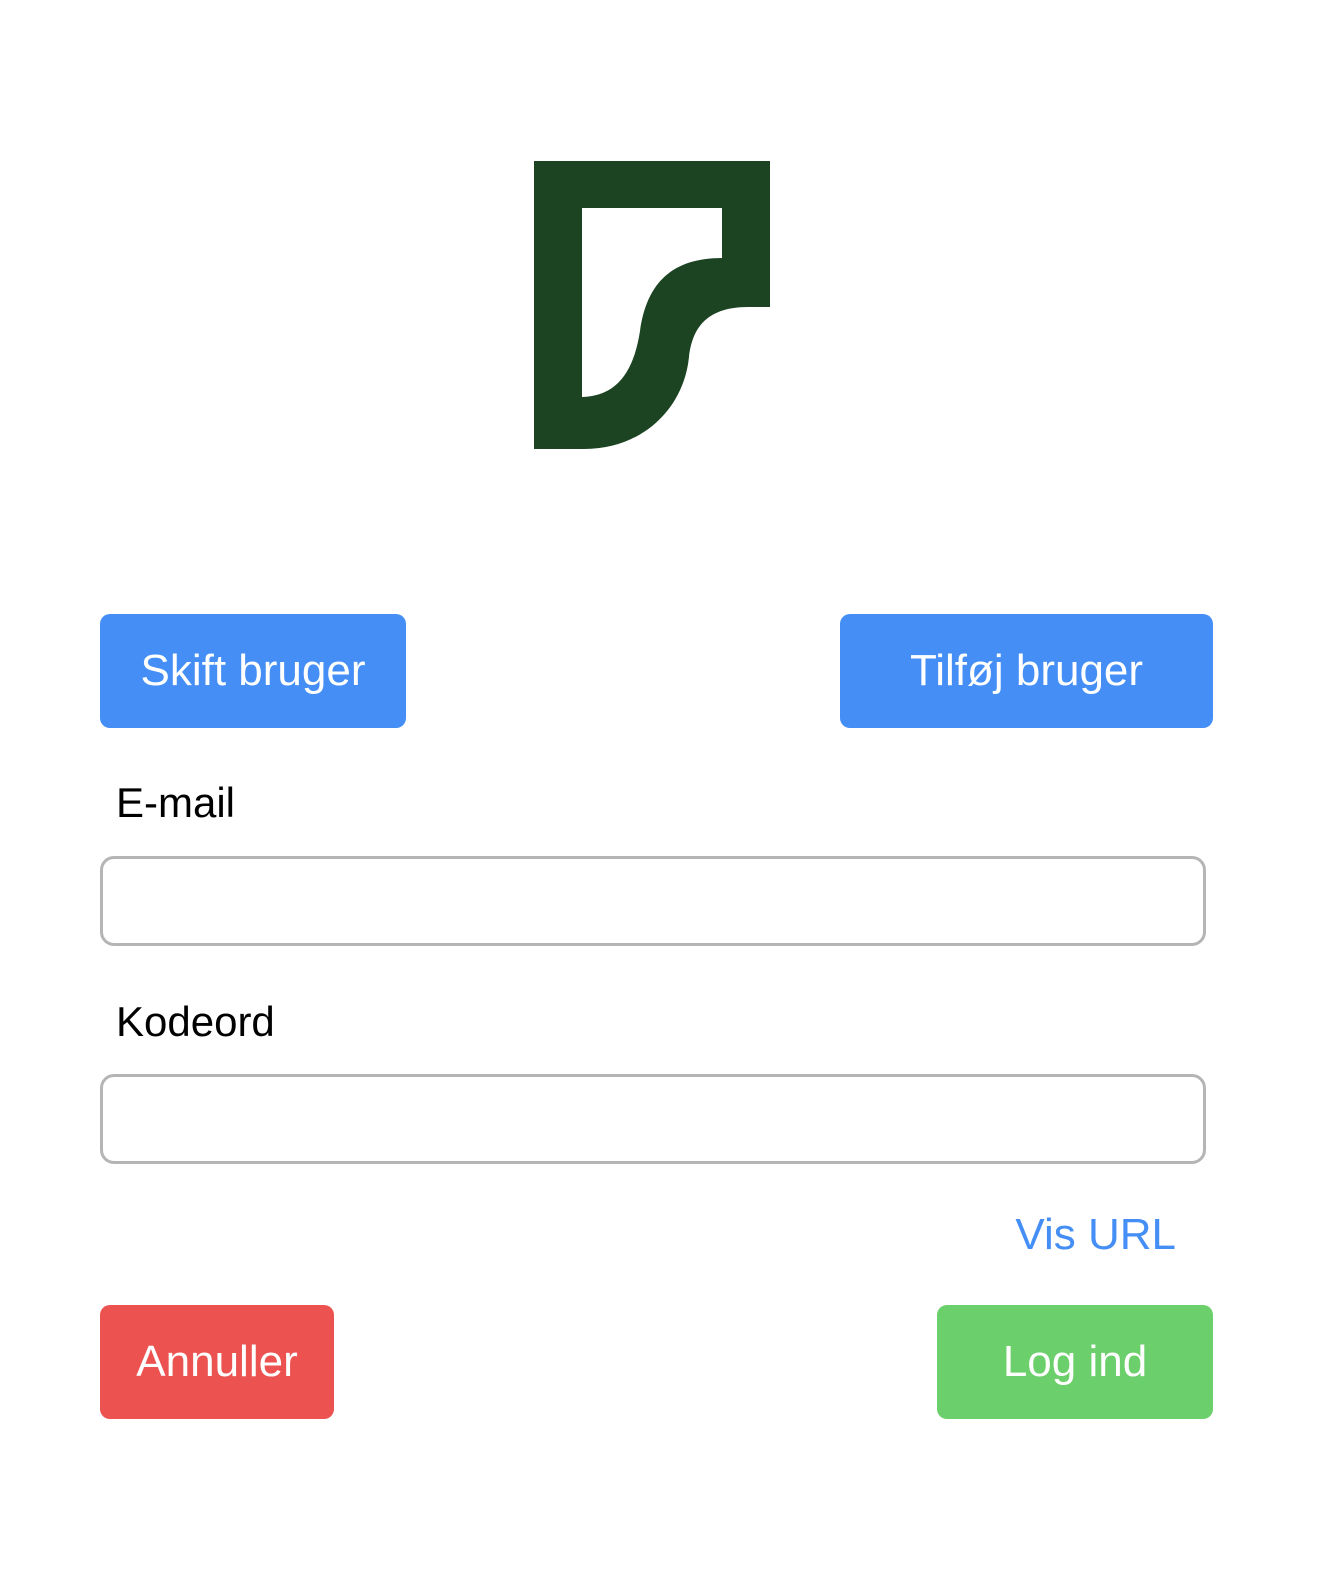  I want to click on switch-user-button: Skift bruger, so click(253, 671).